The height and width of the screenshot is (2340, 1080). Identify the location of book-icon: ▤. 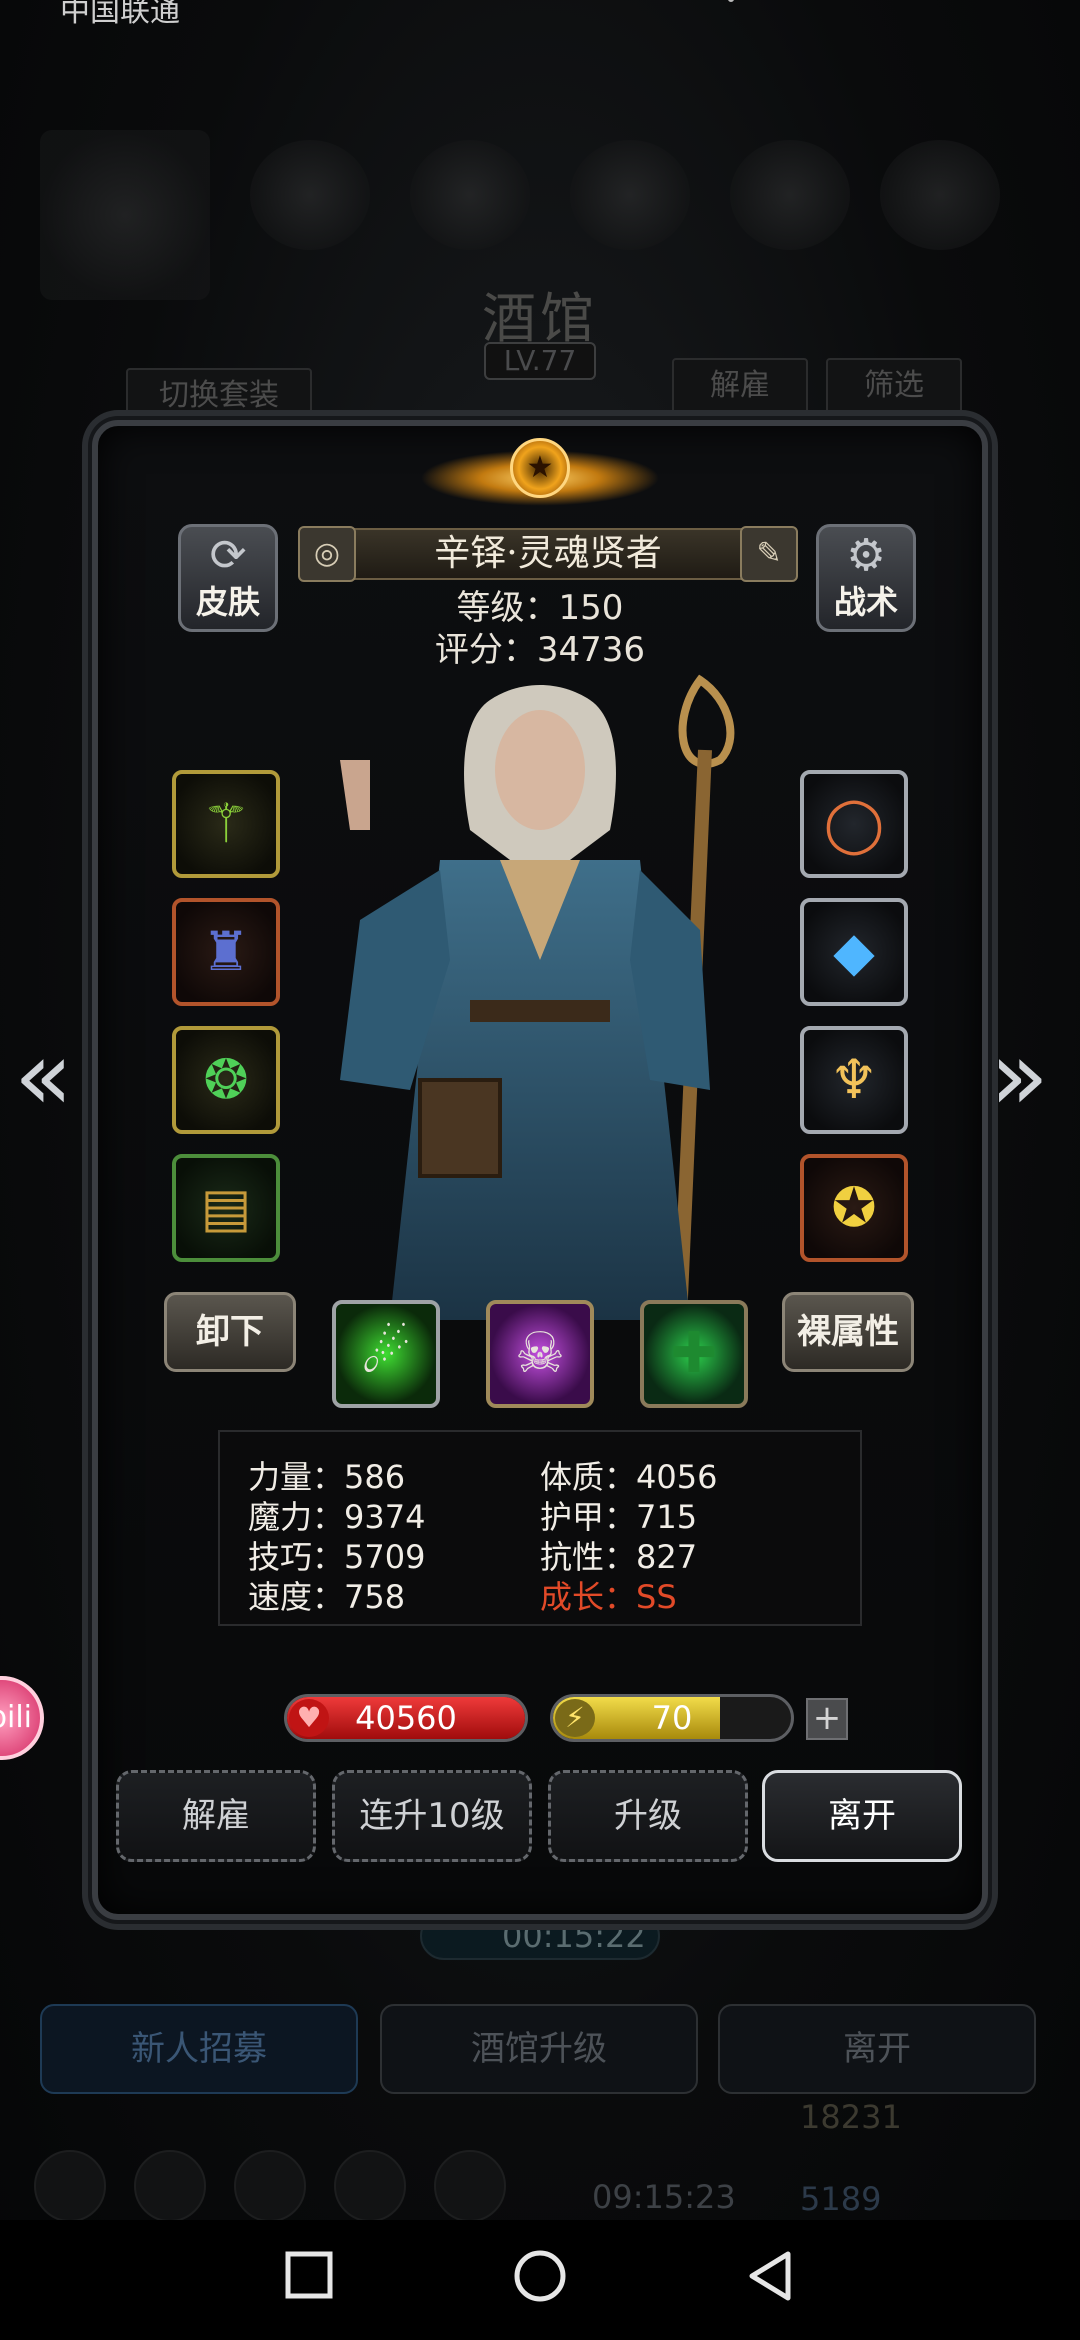
(226, 1207).